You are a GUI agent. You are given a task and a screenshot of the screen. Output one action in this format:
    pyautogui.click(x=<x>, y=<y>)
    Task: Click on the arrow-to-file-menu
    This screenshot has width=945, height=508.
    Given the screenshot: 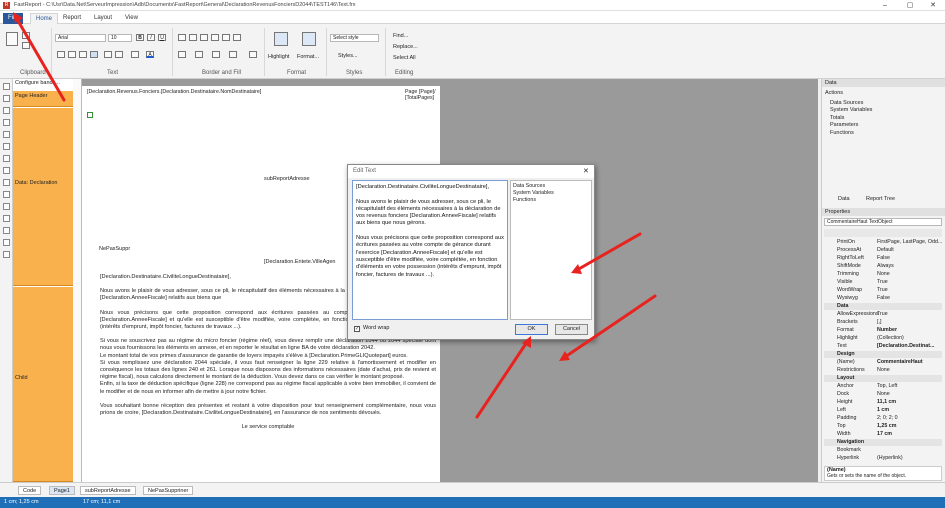 What is the action you would take?
    pyautogui.click(x=40, y=59)
    